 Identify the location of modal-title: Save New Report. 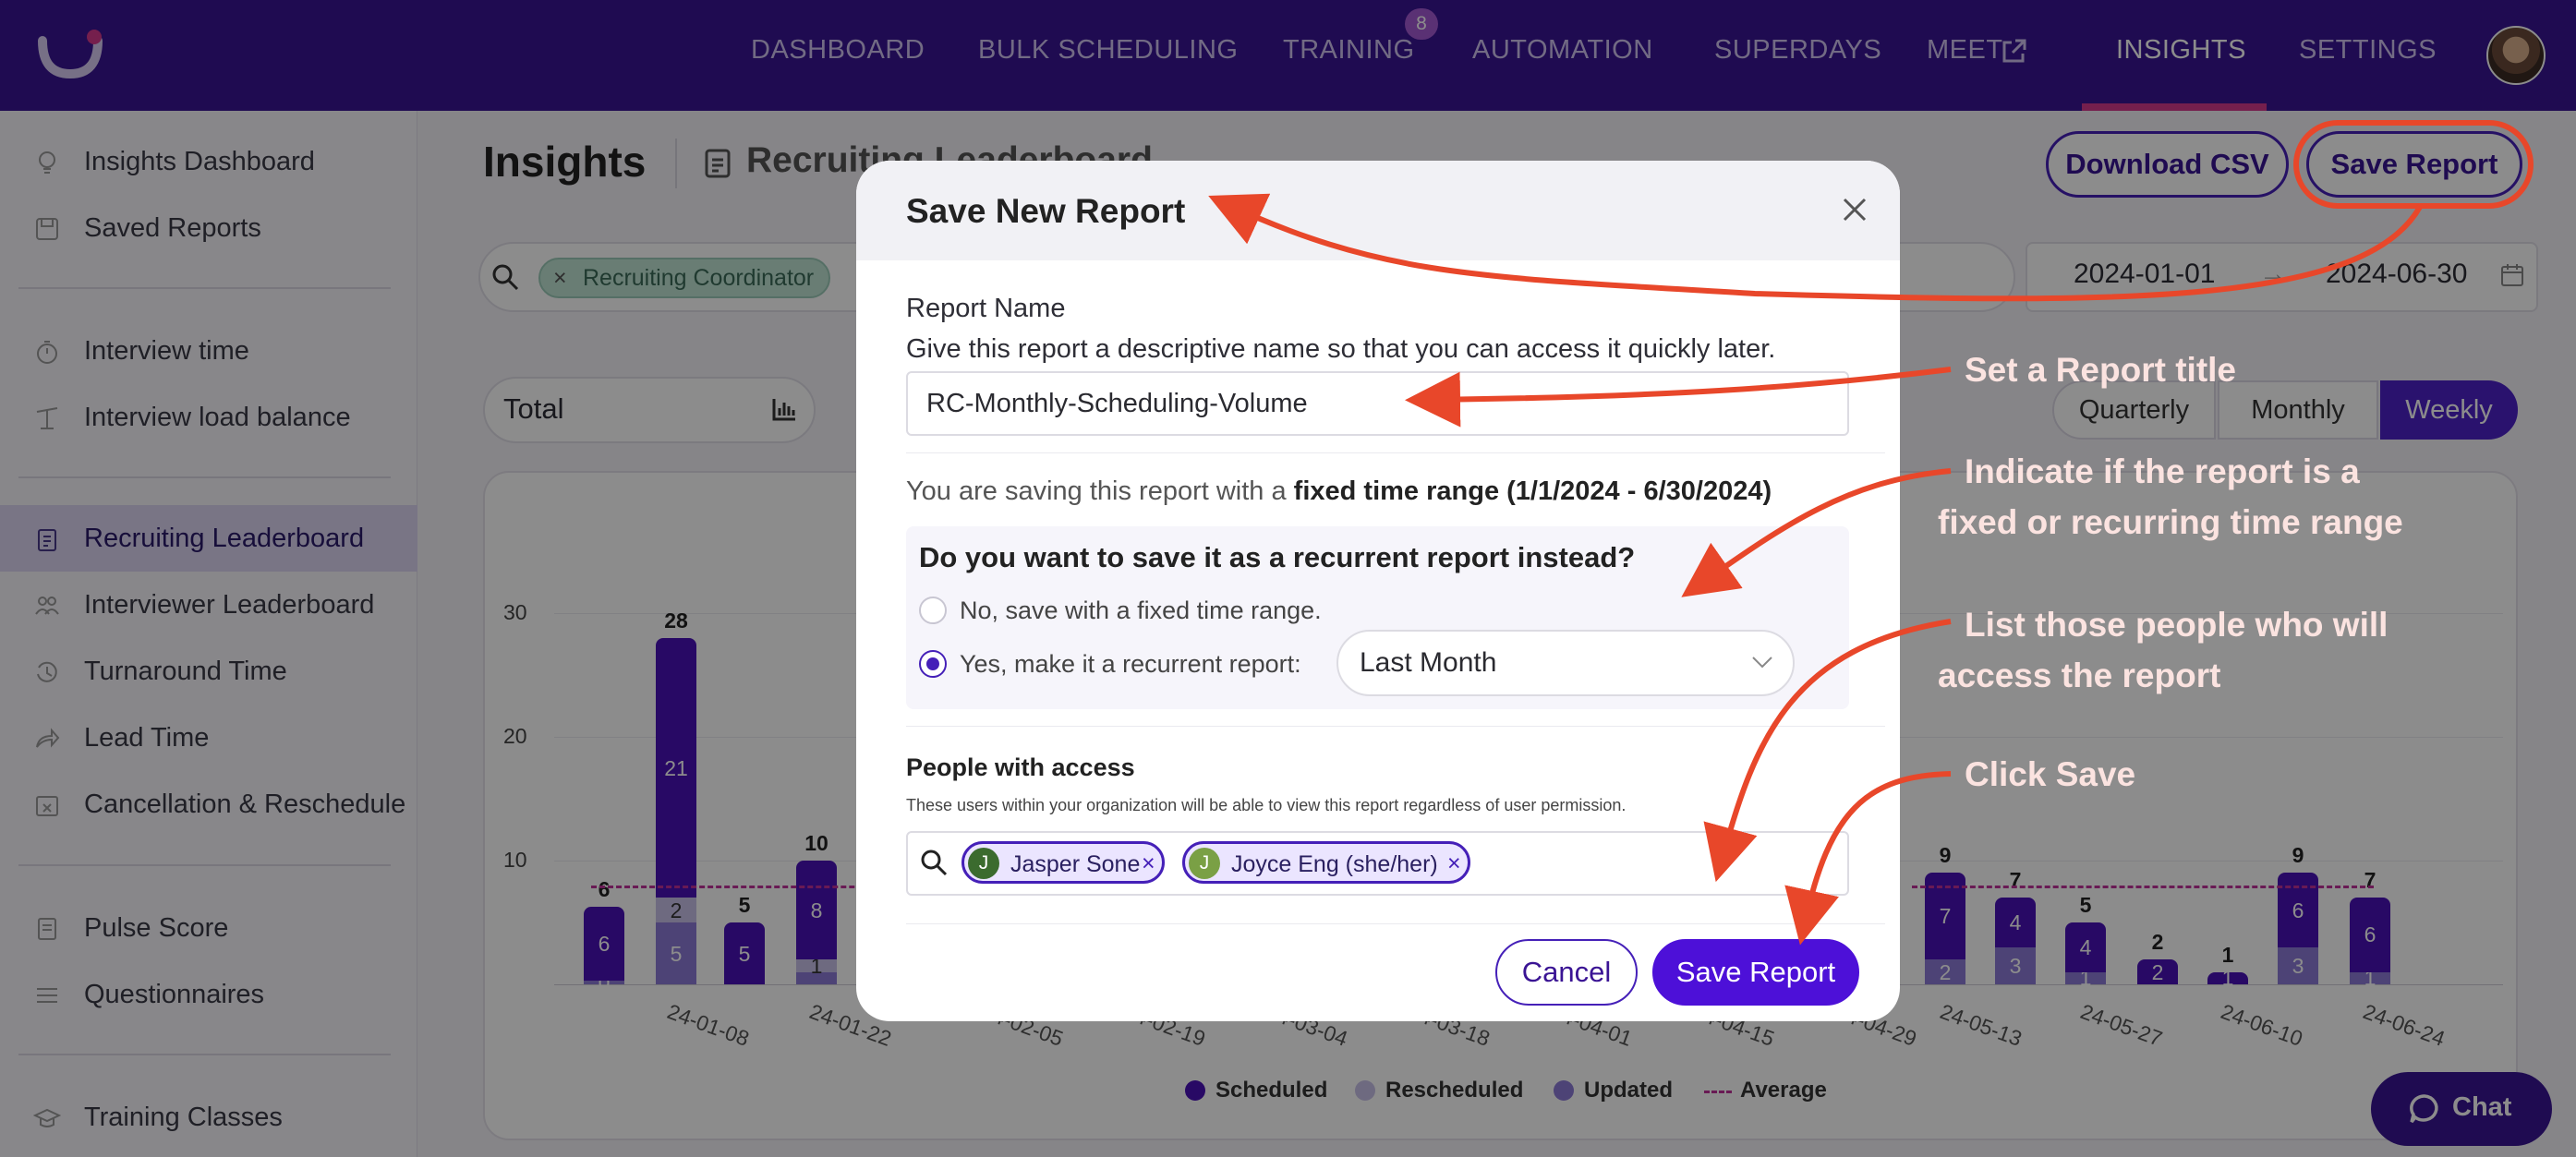
(1046, 211).